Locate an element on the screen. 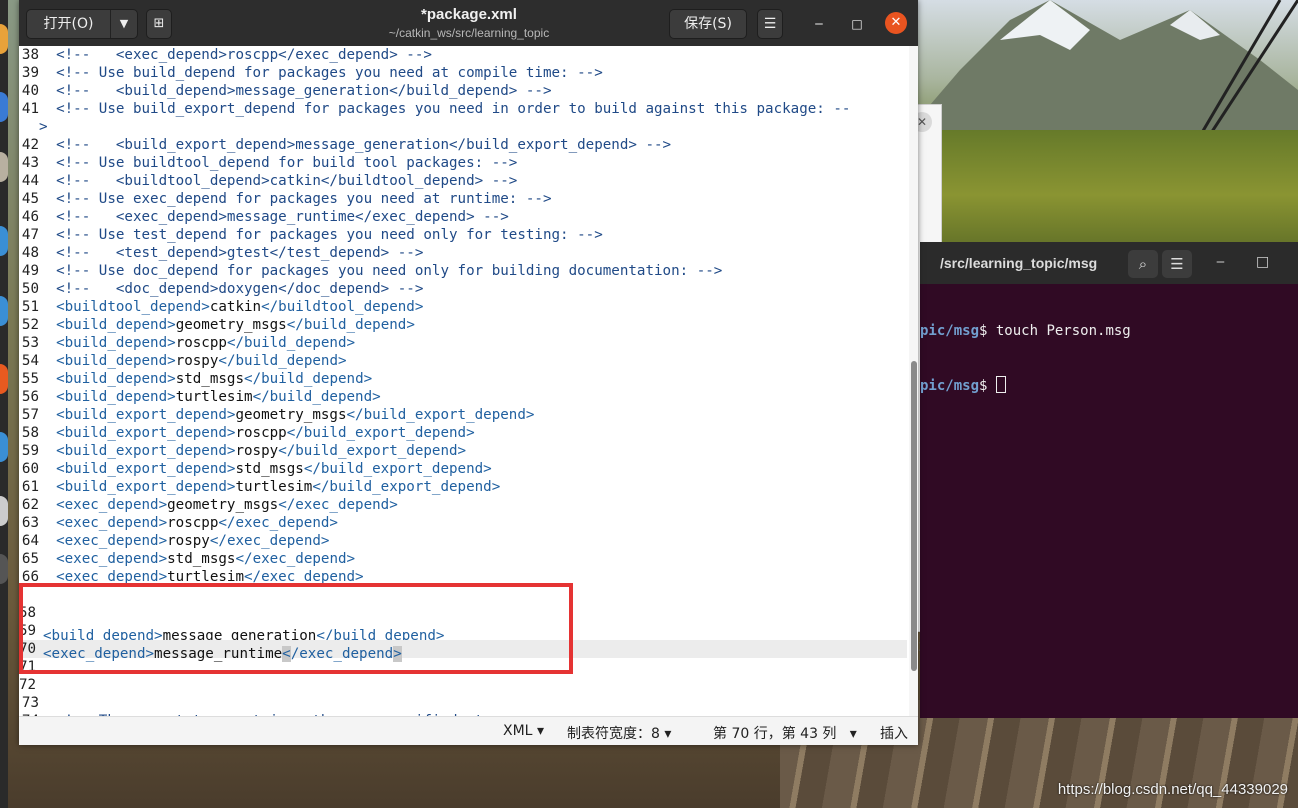 The width and height of the screenshot is (1298, 808). line-text: <build_depend>std_msgs</build_depend> is located at coordinates (205, 379).